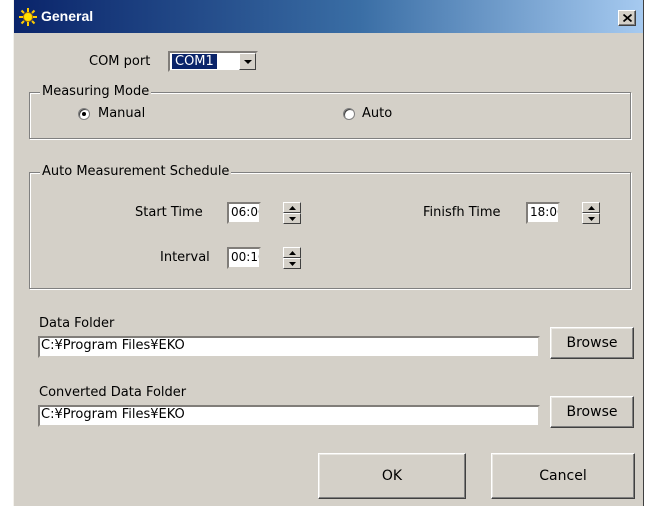  I want to click on converted-folder-browse-button: Browse, so click(592, 412).